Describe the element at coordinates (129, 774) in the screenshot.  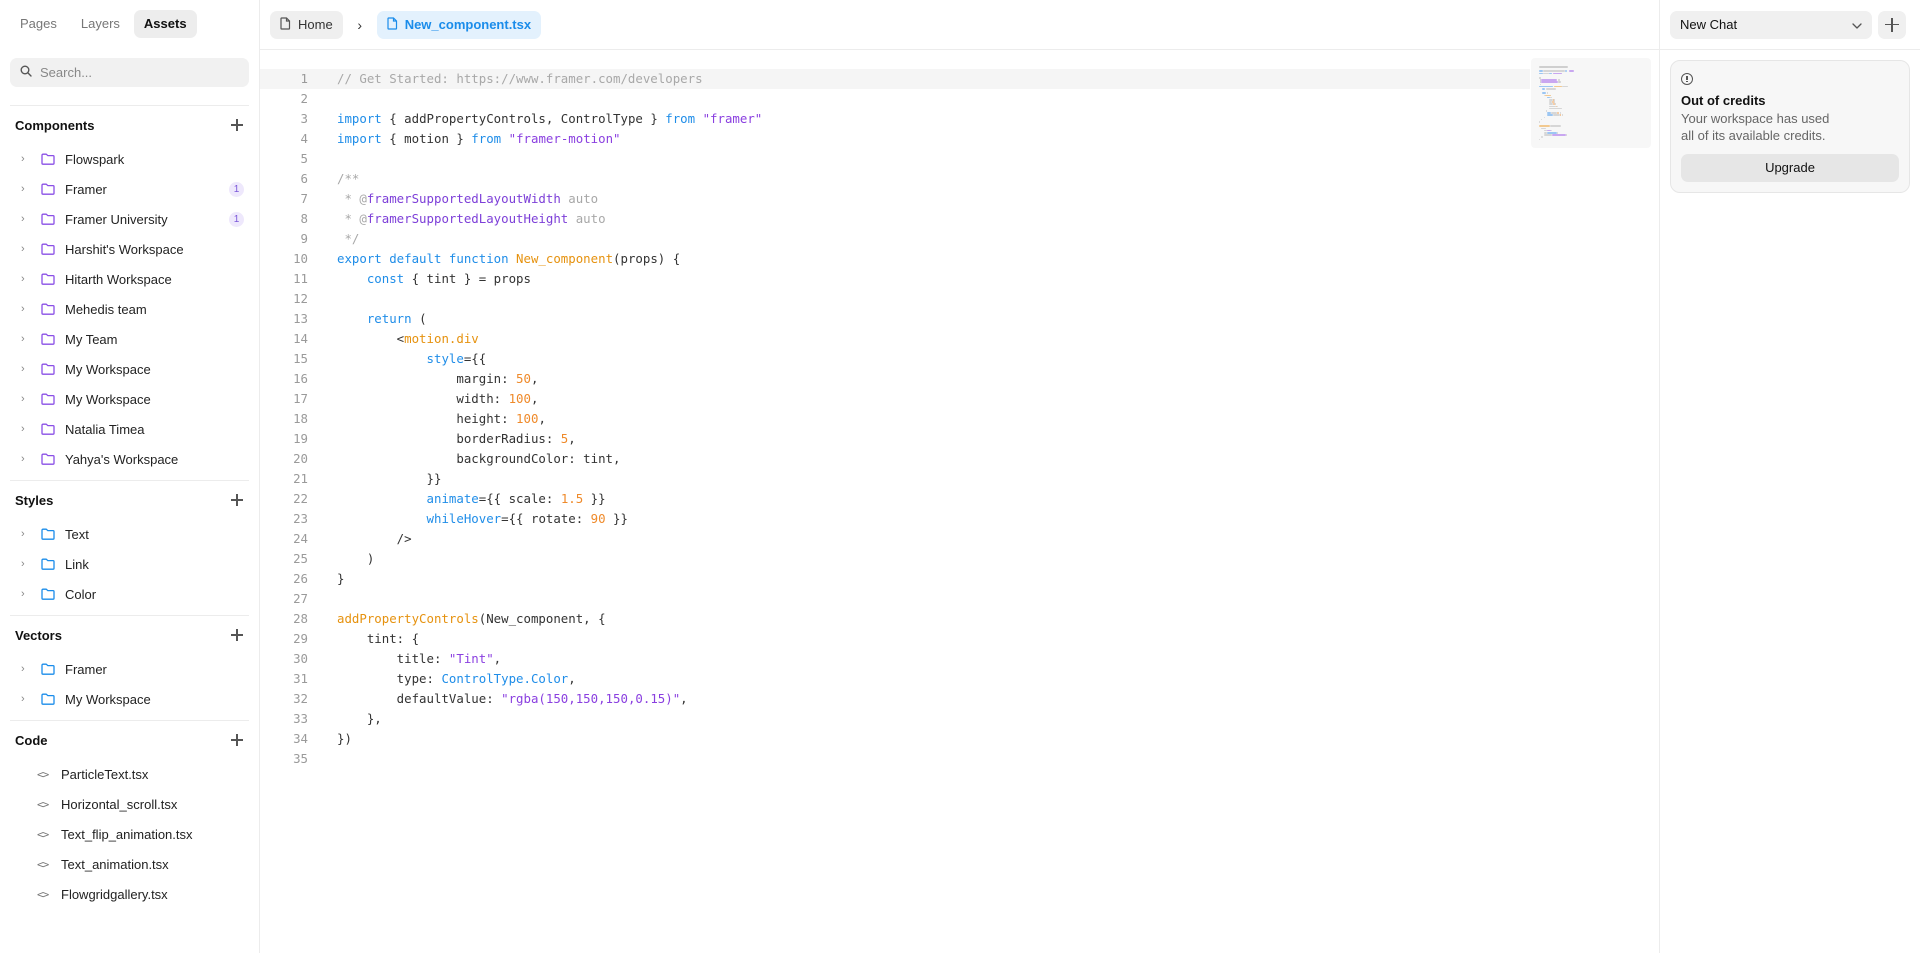
I see `code-file-item: <> ParticleText.tsx` at that location.